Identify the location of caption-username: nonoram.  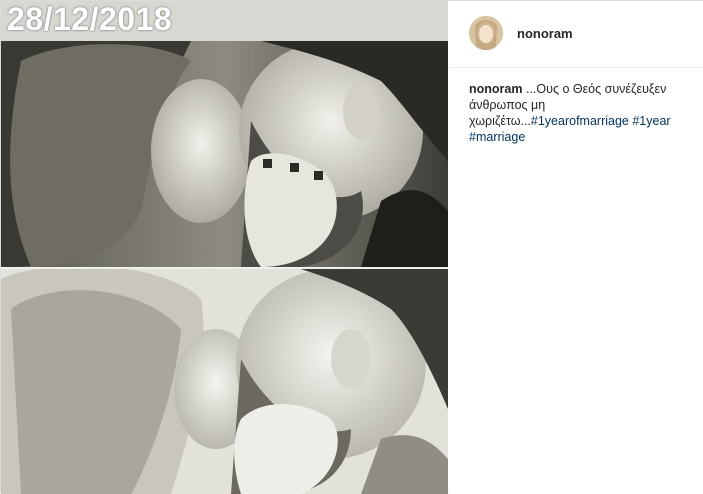
(495, 89).